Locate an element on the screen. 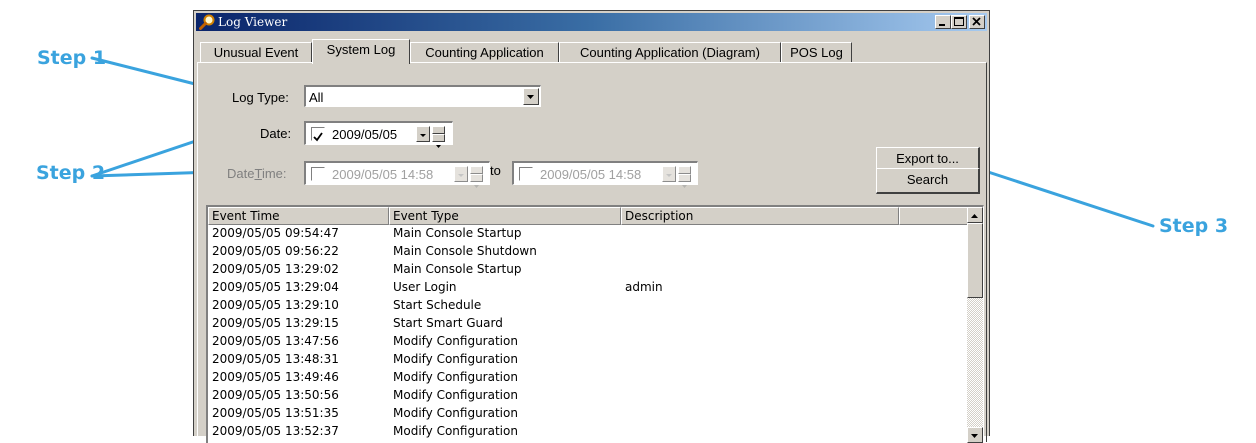 This screenshot has height=443, width=1256. date-dropdown-button is located at coordinates (423, 134).